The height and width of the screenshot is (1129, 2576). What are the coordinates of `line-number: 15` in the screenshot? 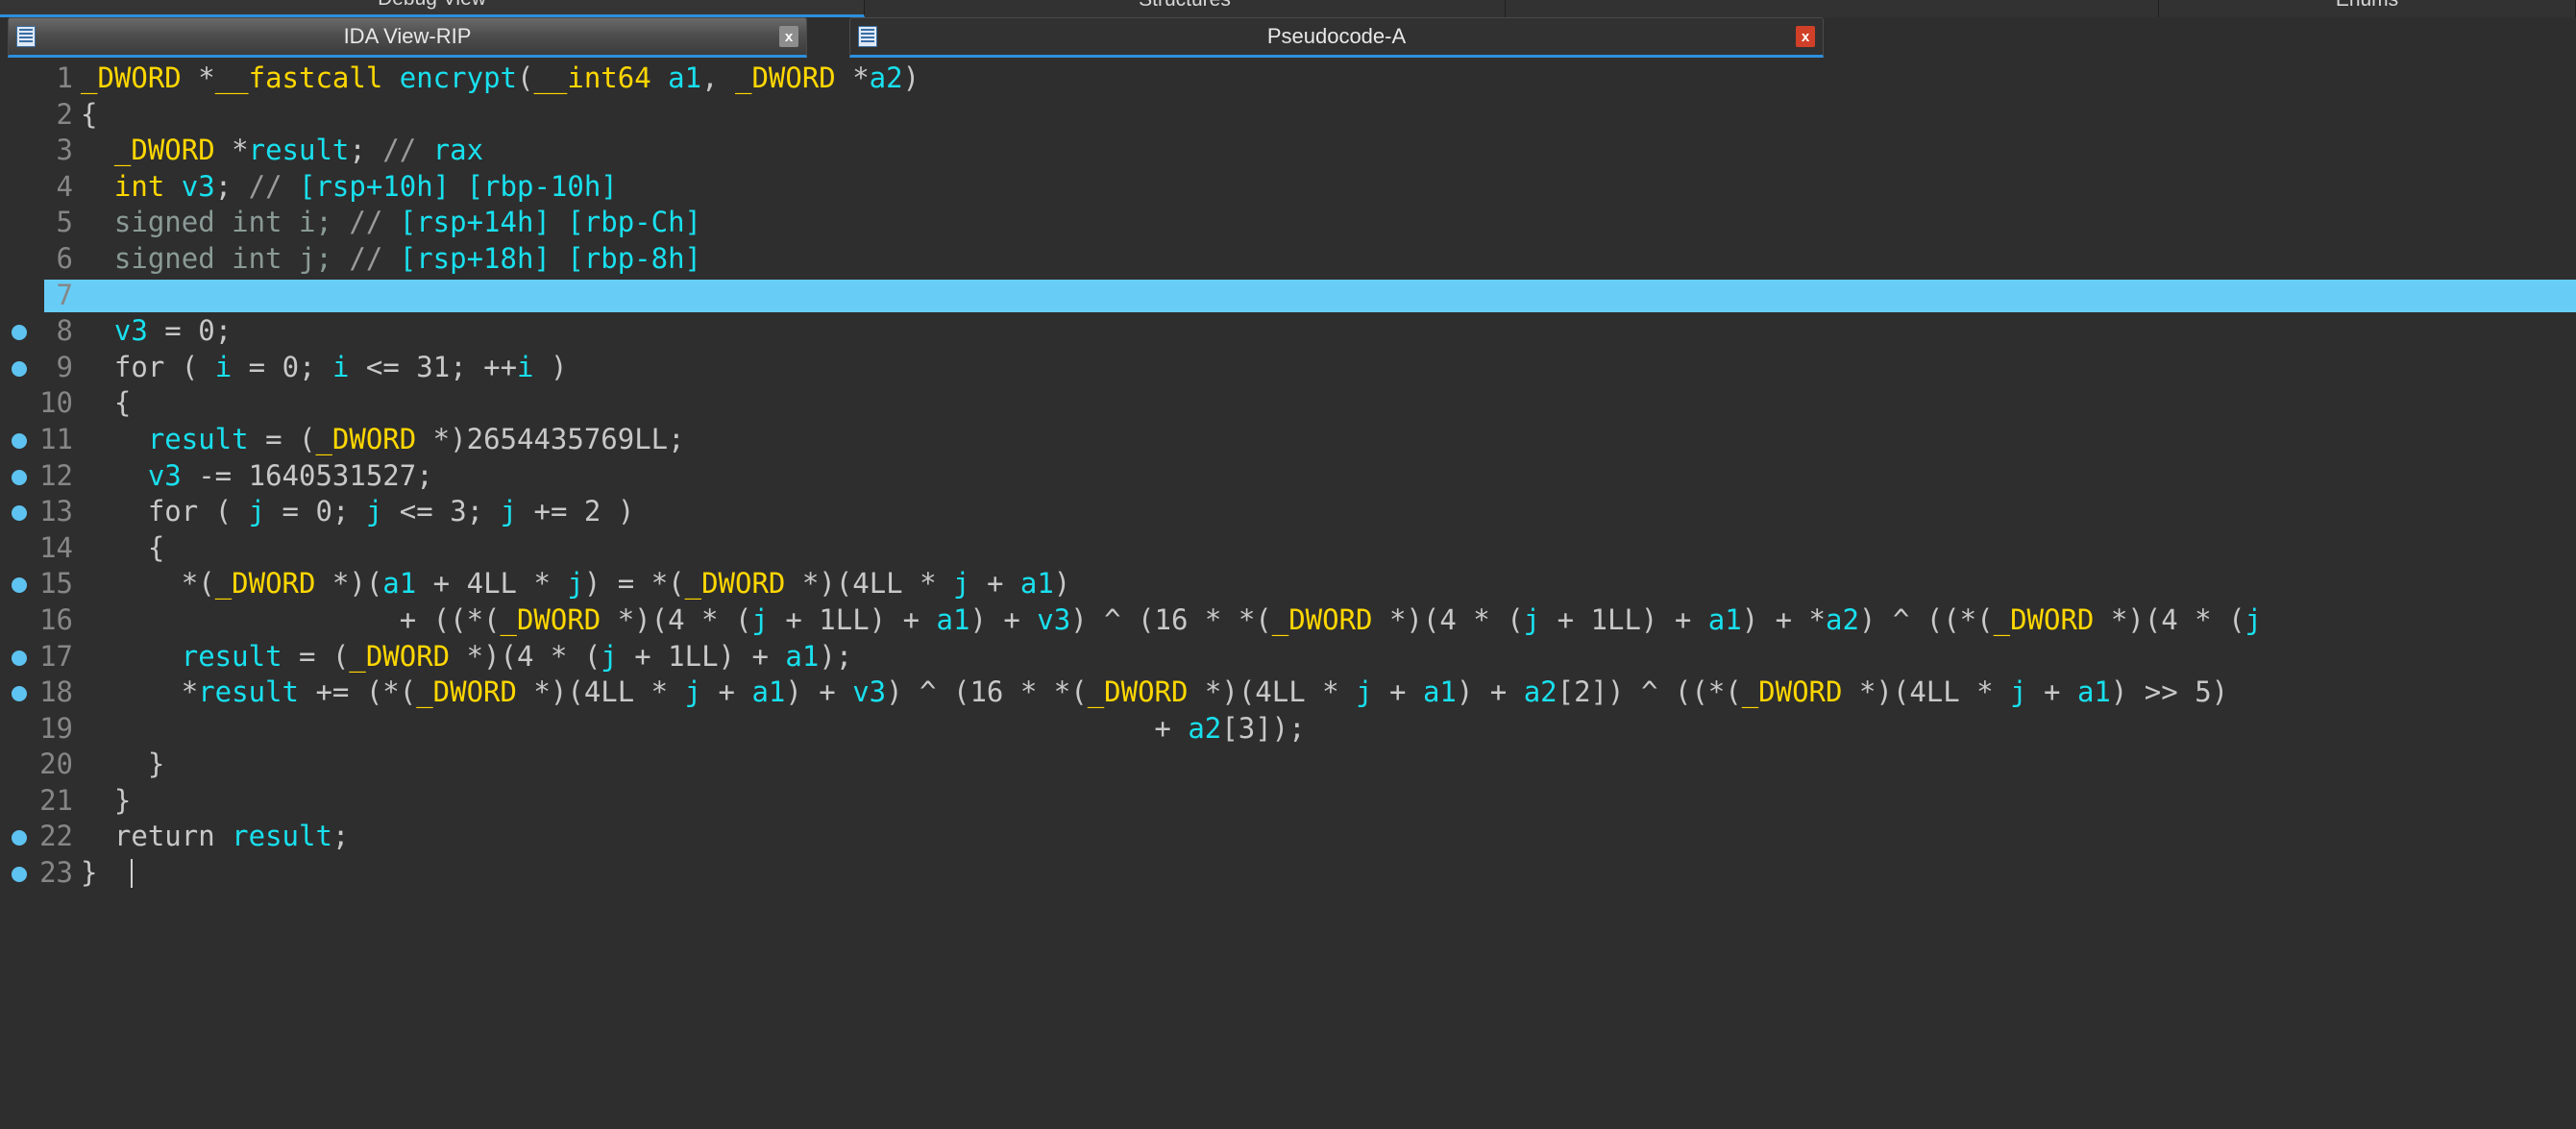 It's located at (56, 584).